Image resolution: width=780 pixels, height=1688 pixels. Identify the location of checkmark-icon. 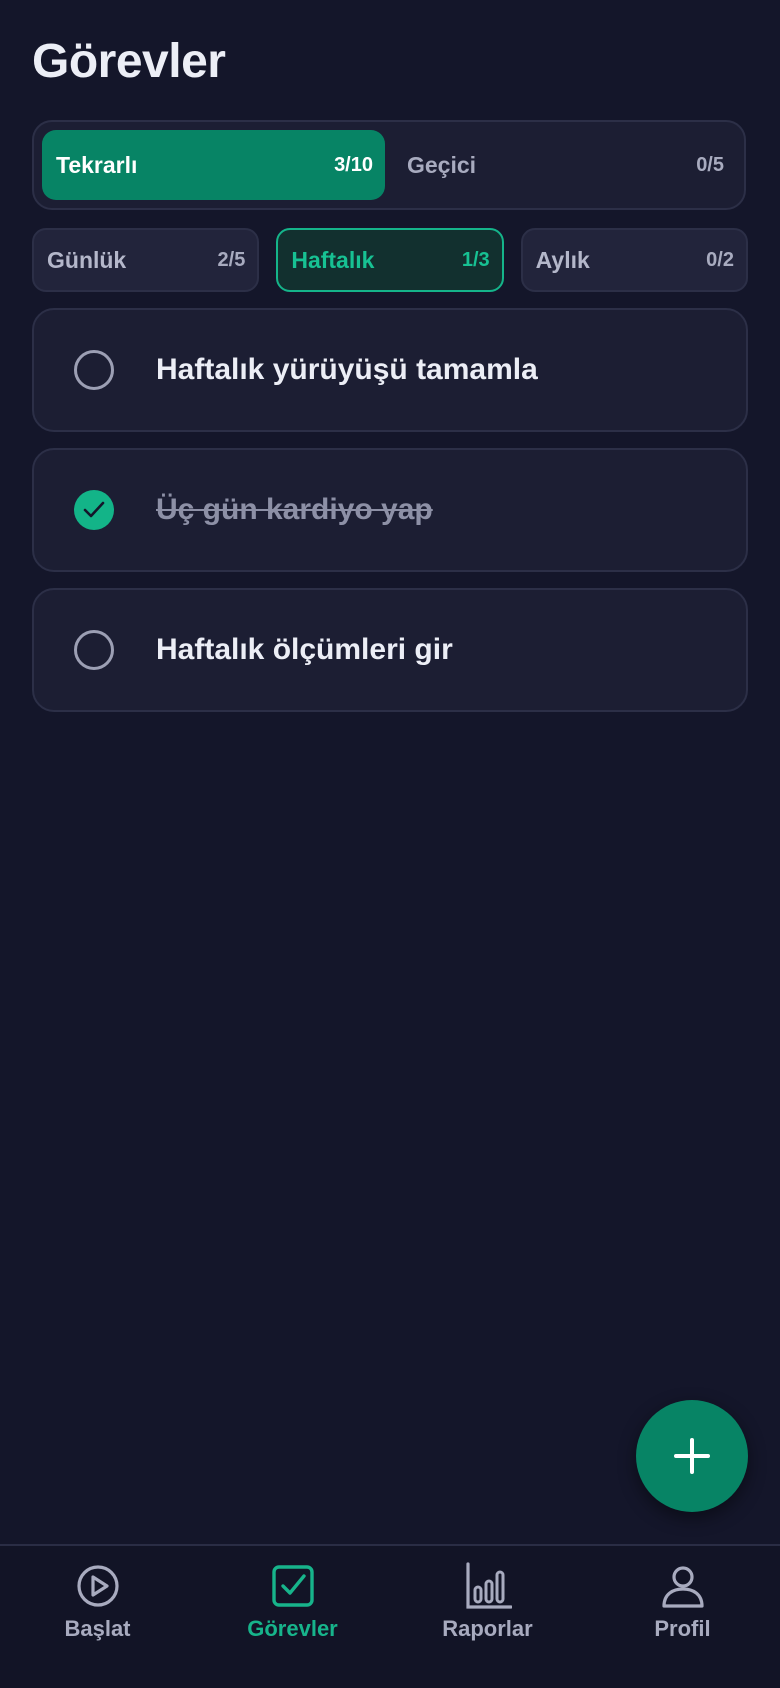
(94, 509).